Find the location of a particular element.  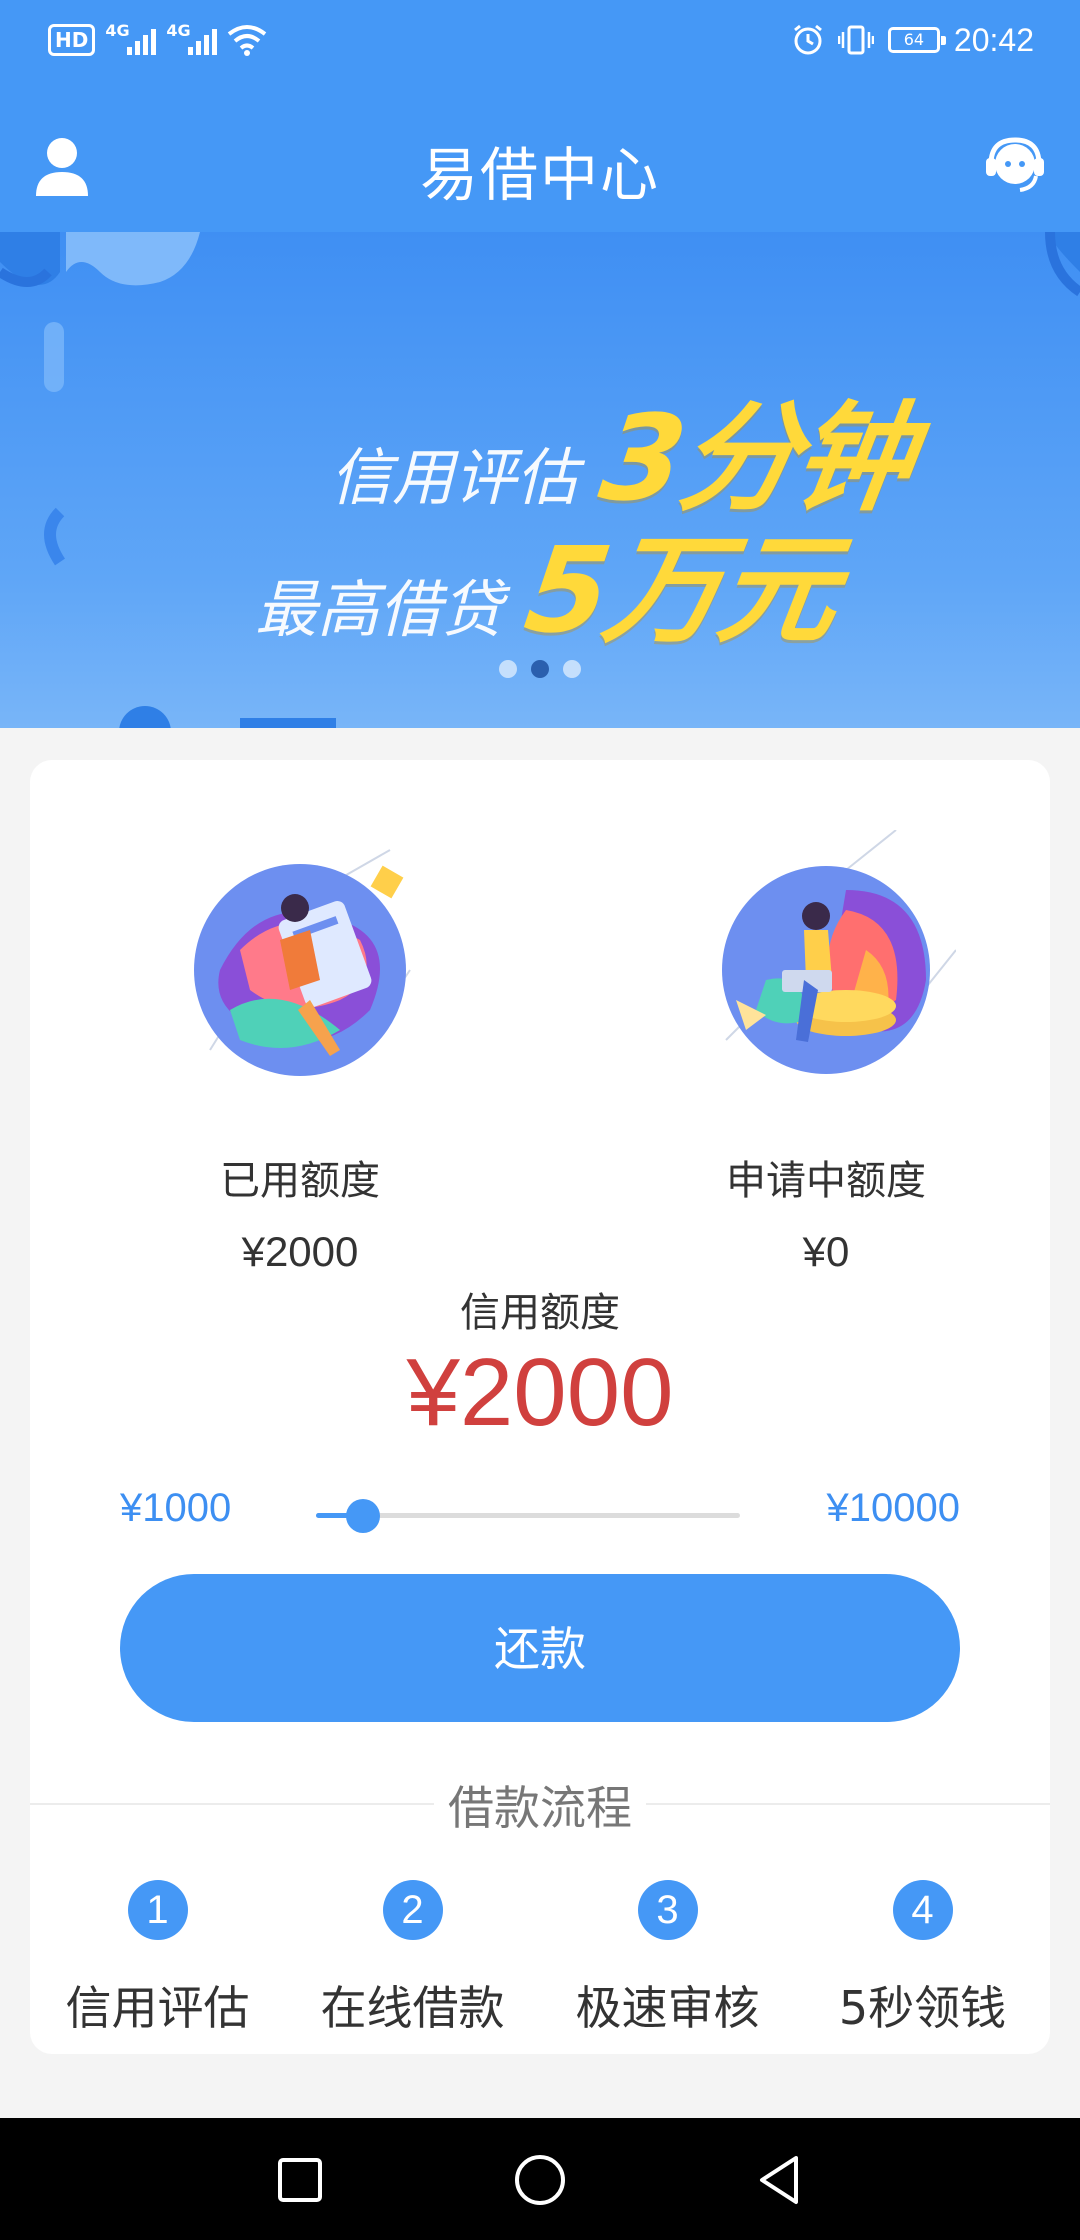

recents-square-icon is located at coordinates (300, 2180).